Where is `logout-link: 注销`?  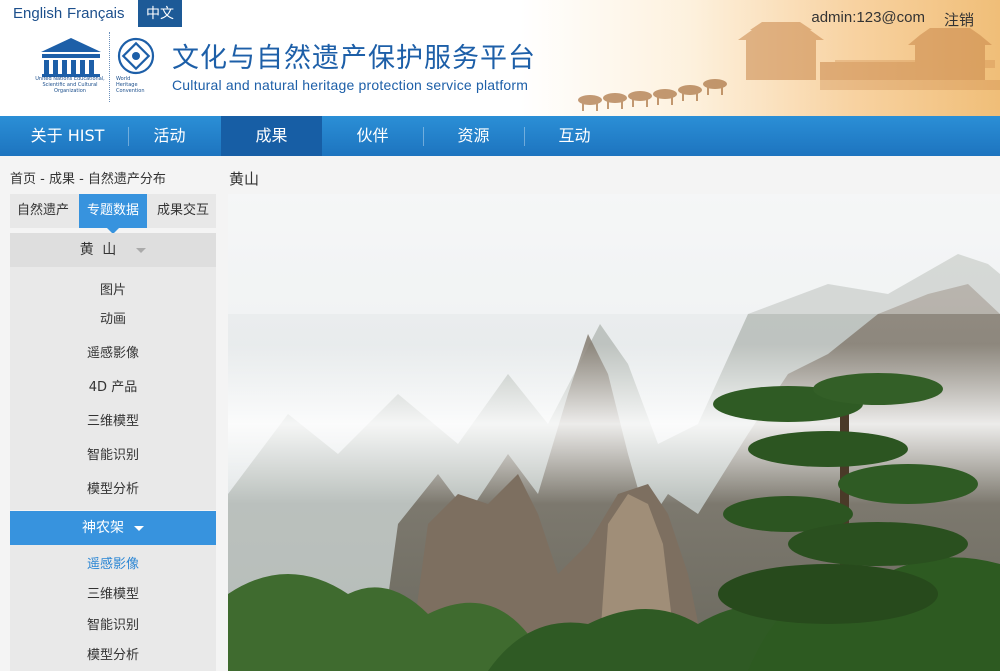
logout-link: 注销 is located at coordinates (959, 19).